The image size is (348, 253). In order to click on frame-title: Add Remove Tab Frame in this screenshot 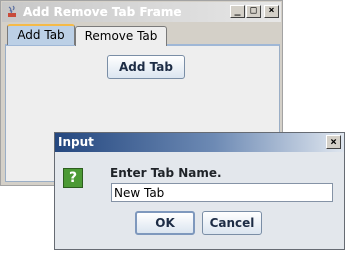, I will do `click(102, 12)`.